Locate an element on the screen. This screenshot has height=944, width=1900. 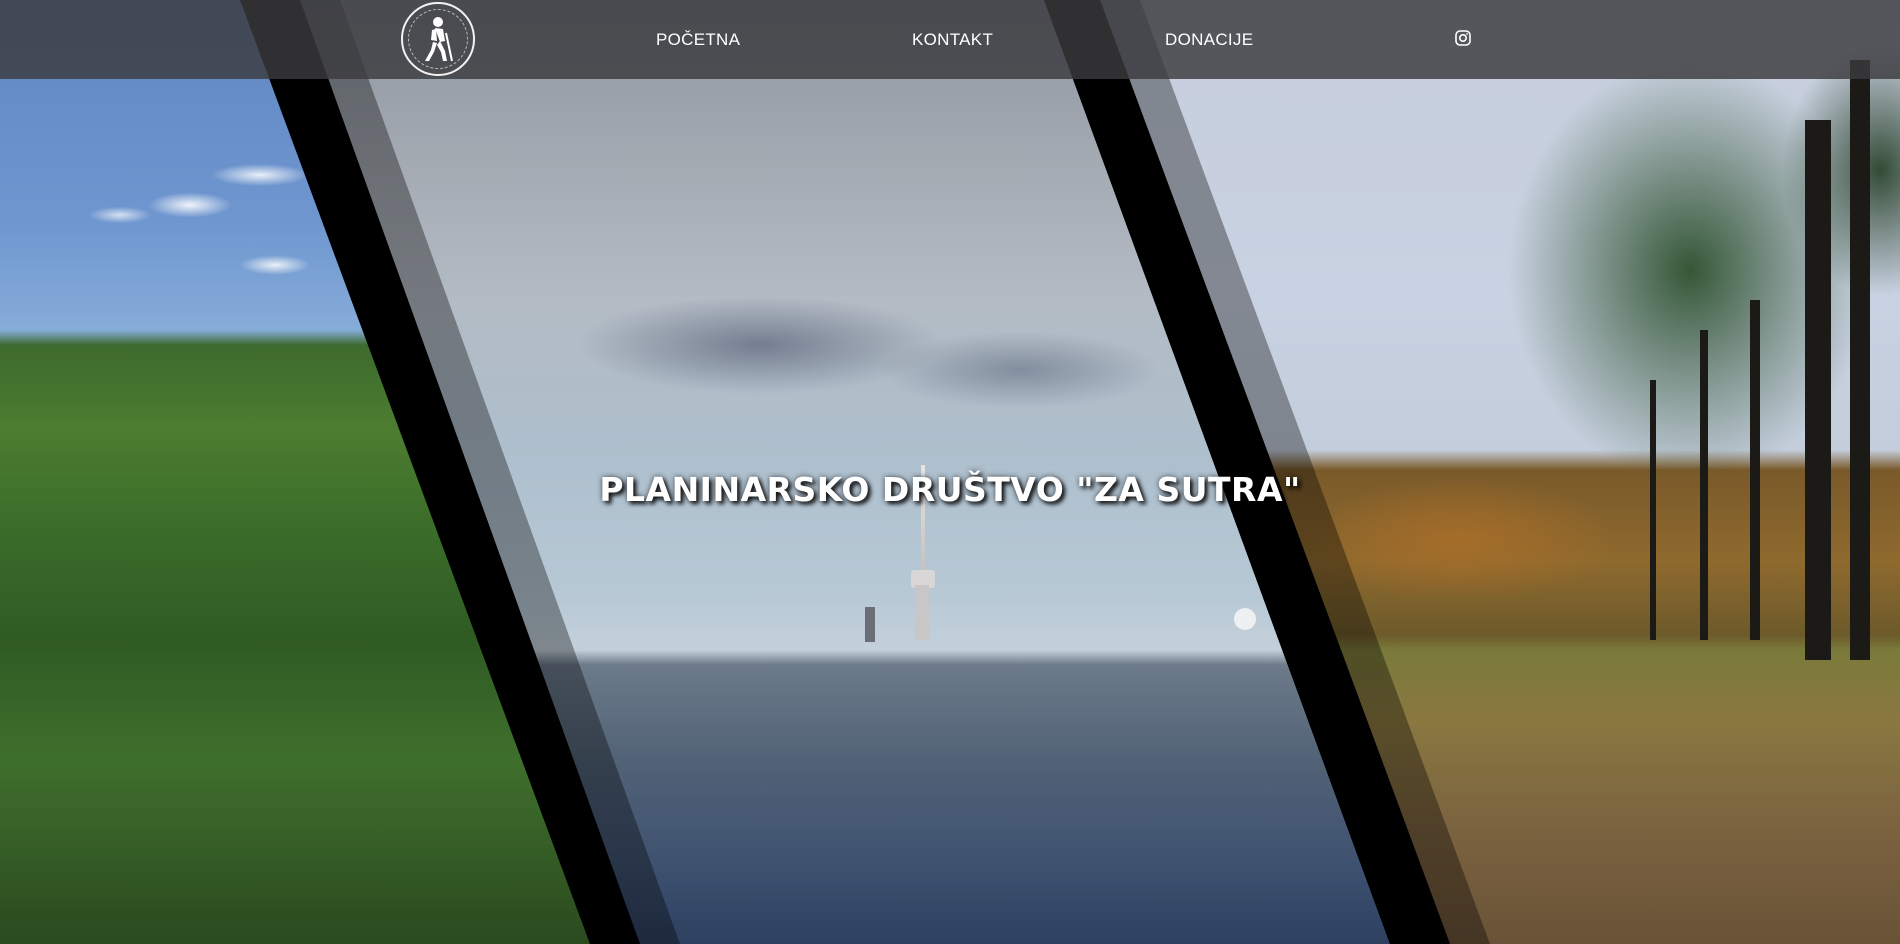
hero-title: PLANINARSKO DRUŠTVO "ZA SUTRA" is located at coordinates (950, 489).